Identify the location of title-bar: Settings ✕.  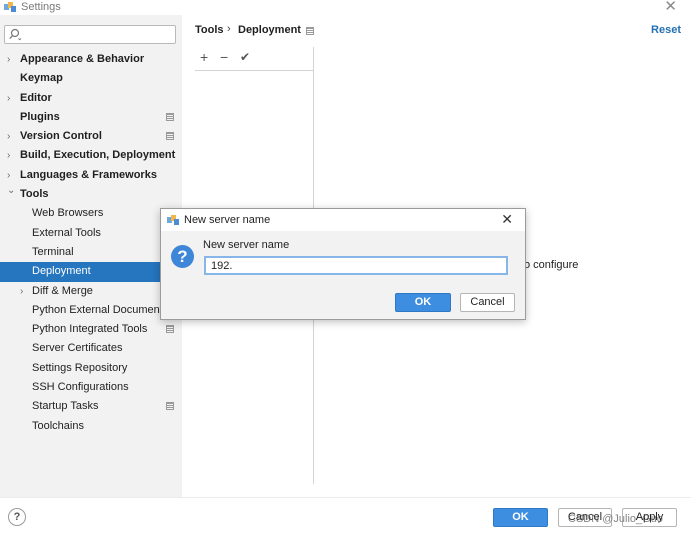
(345, 7).